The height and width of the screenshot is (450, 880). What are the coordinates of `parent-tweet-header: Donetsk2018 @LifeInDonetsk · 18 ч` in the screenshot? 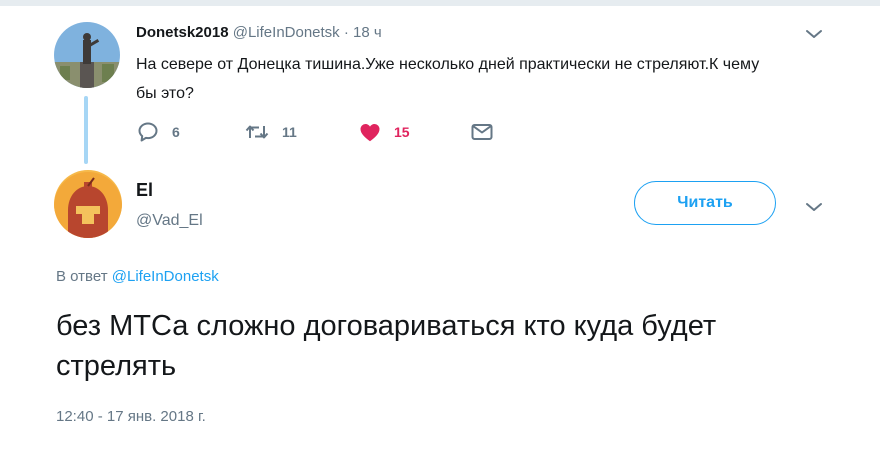 It's located at (259, 32).